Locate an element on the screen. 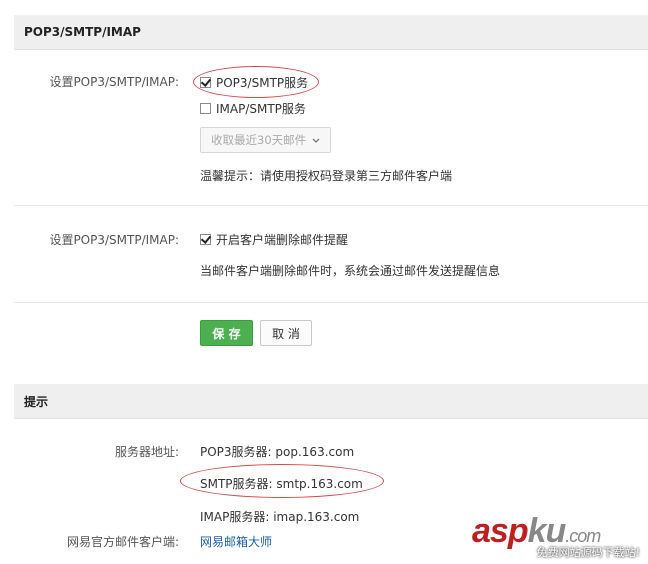 This screenshot has width=648, height=564. row-content: 开启客户端删除邮件提醒 当邮件客户端删除邮件时，系统会通过邮件发送提醒信息 is located at coordinates (424, 254).